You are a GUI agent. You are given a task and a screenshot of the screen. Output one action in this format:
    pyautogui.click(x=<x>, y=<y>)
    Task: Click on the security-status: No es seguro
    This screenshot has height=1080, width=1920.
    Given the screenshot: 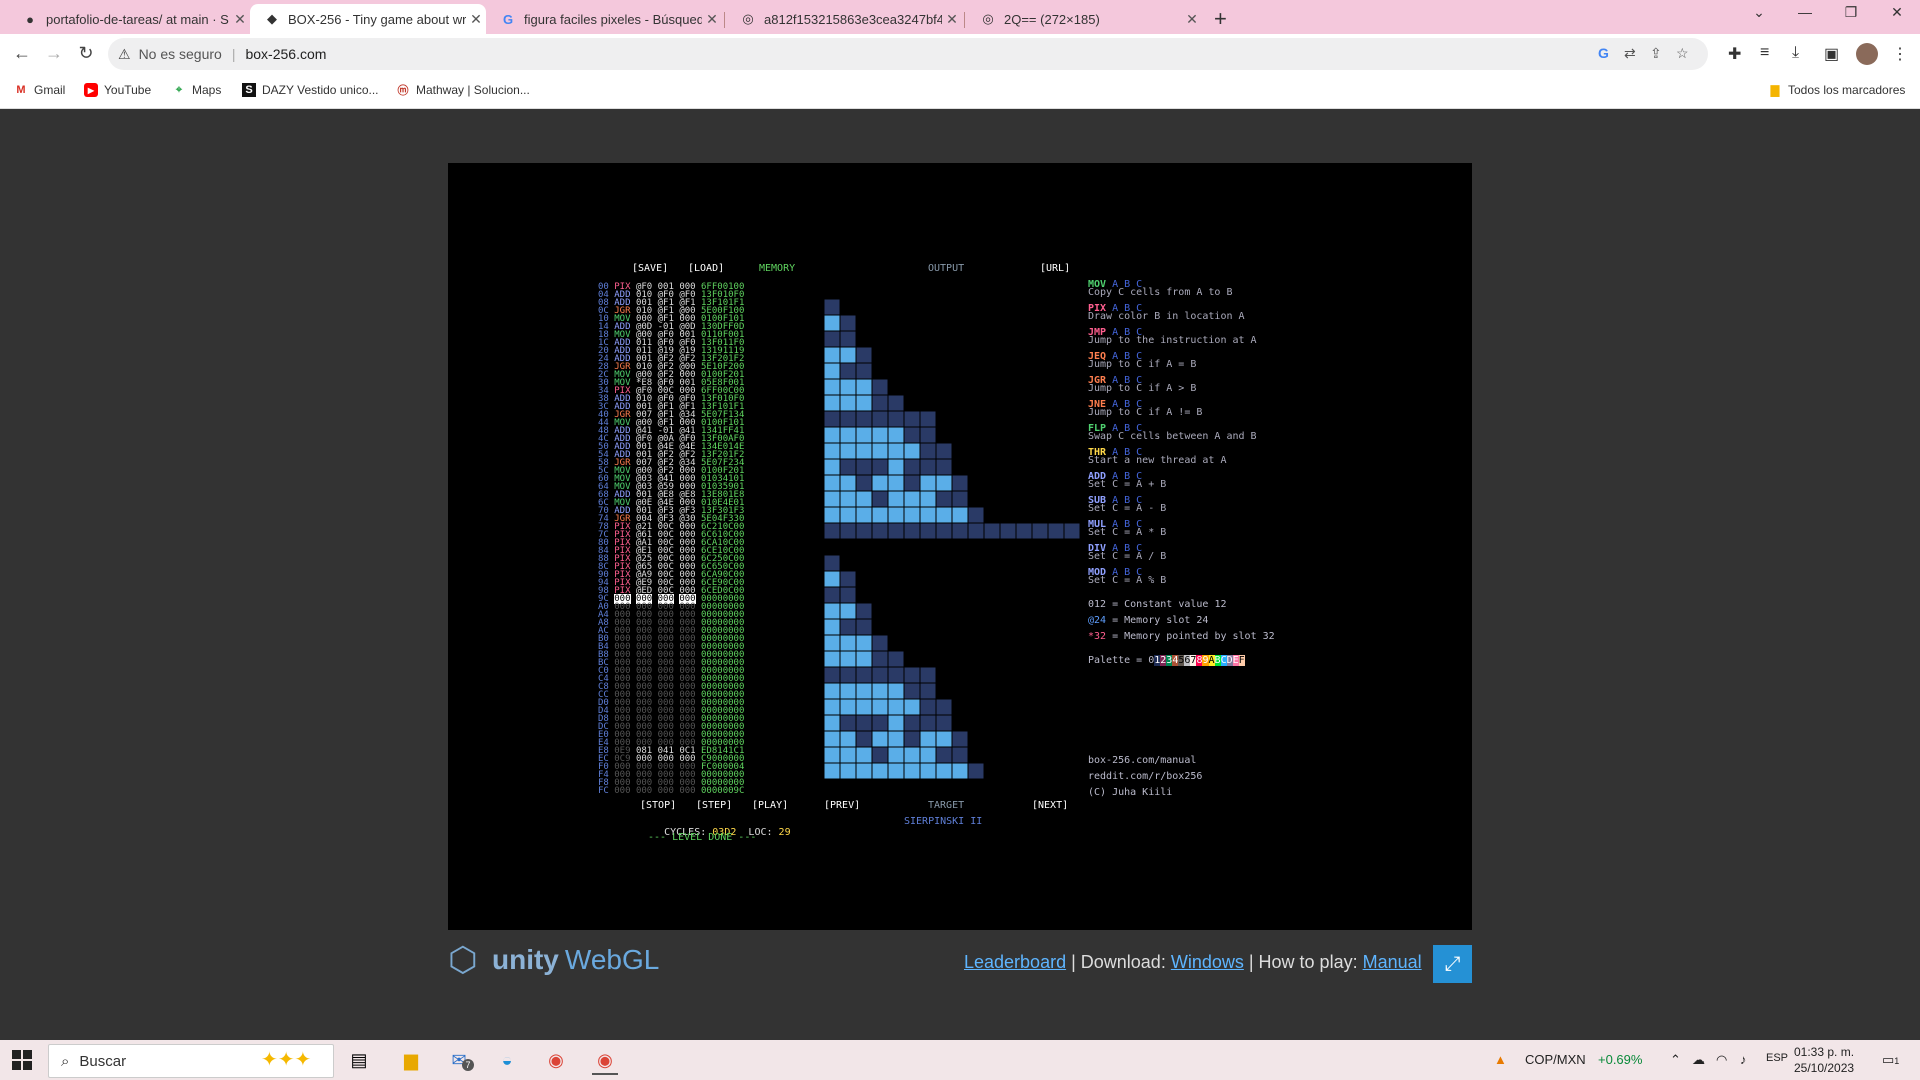 What is the action you would take?
    pyautogui.click(x=180, y=54)
    